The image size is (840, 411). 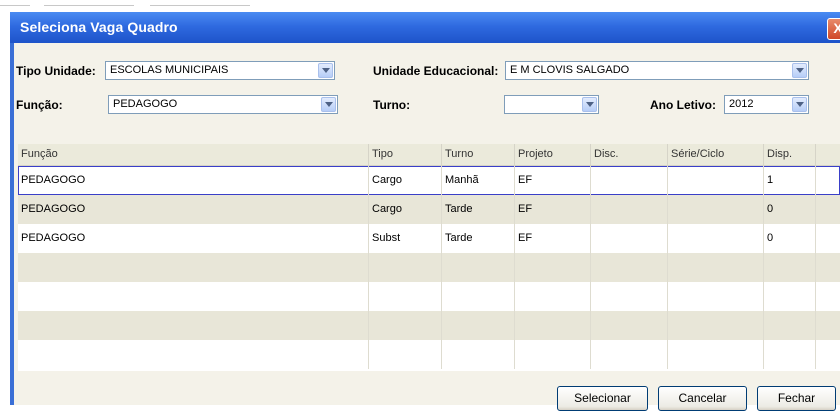 I want to click on table-row: PEDAGOGO Cargo Tarde EF 0, so click(x=429, y=209).